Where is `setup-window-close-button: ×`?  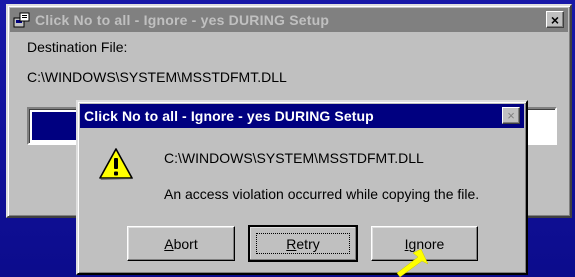
setup-window-close-button: × is located at coordinates (555, 19).